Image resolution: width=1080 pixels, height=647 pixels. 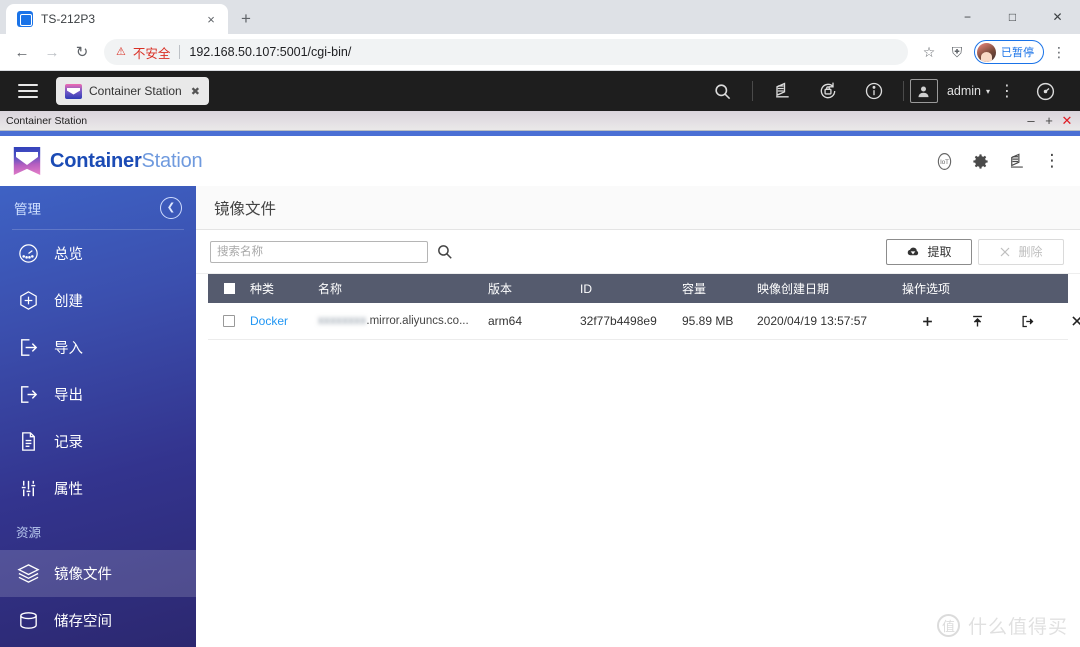 What do you see at coordinates (171, 207) in the screenshot?
I see `sidebar-collapse-button: ❮` at bounding box center [171, 207].